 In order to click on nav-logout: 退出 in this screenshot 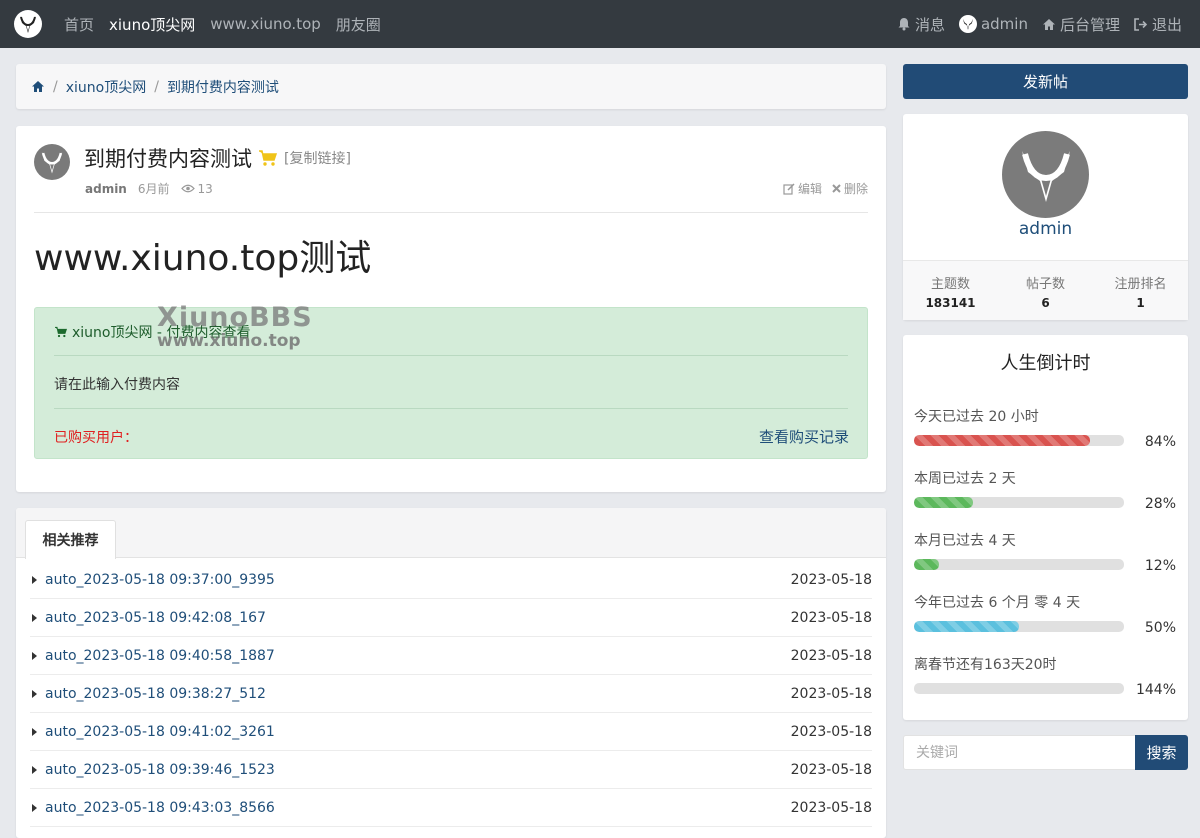, I will do `click(1158, 24)`.